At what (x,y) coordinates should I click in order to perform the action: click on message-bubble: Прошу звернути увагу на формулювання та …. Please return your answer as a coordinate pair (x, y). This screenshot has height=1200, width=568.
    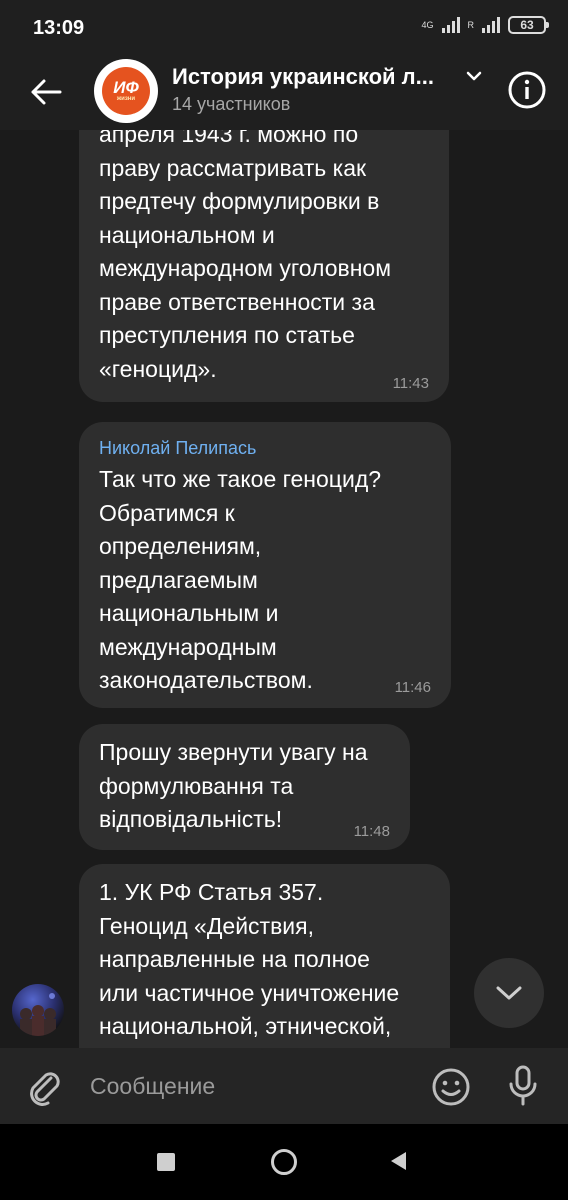
    Looking at the image, I should click on (244, 787).